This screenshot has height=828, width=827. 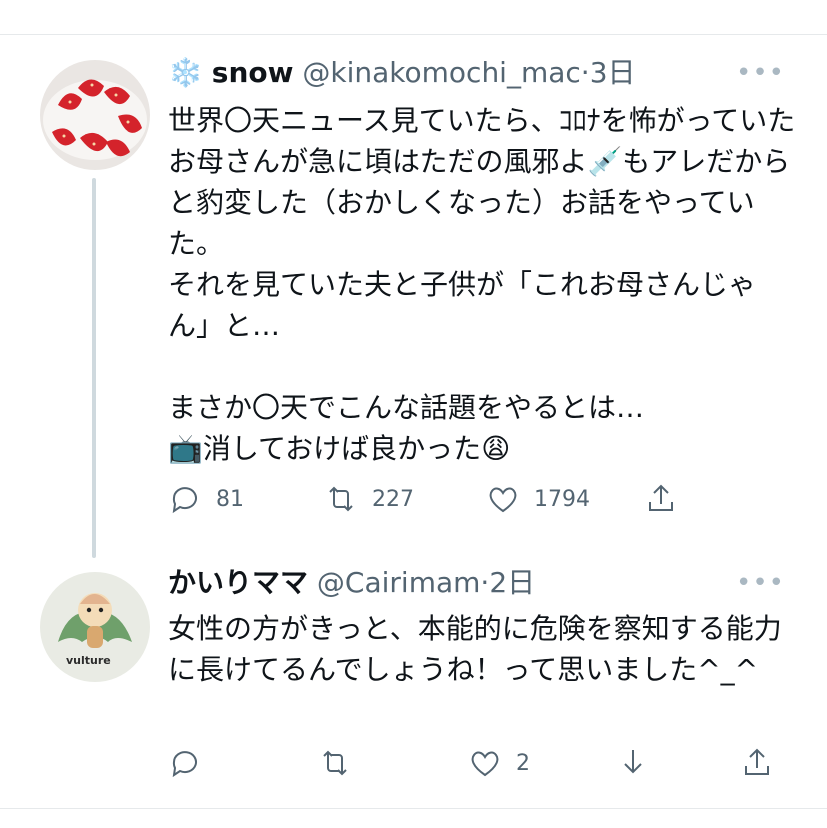 What do you see at coordinates (95, 627) in the screenshot?
I see `avatar-vulture: vulture` at bounding box center [95, 627].